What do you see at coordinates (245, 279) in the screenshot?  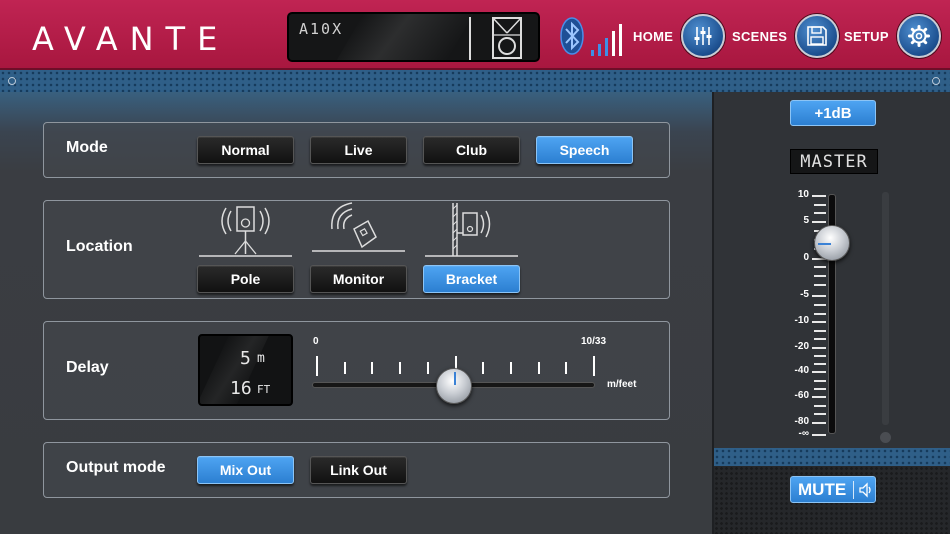 I see `location-pole-button: Pole` at bounding box center [245, 279].